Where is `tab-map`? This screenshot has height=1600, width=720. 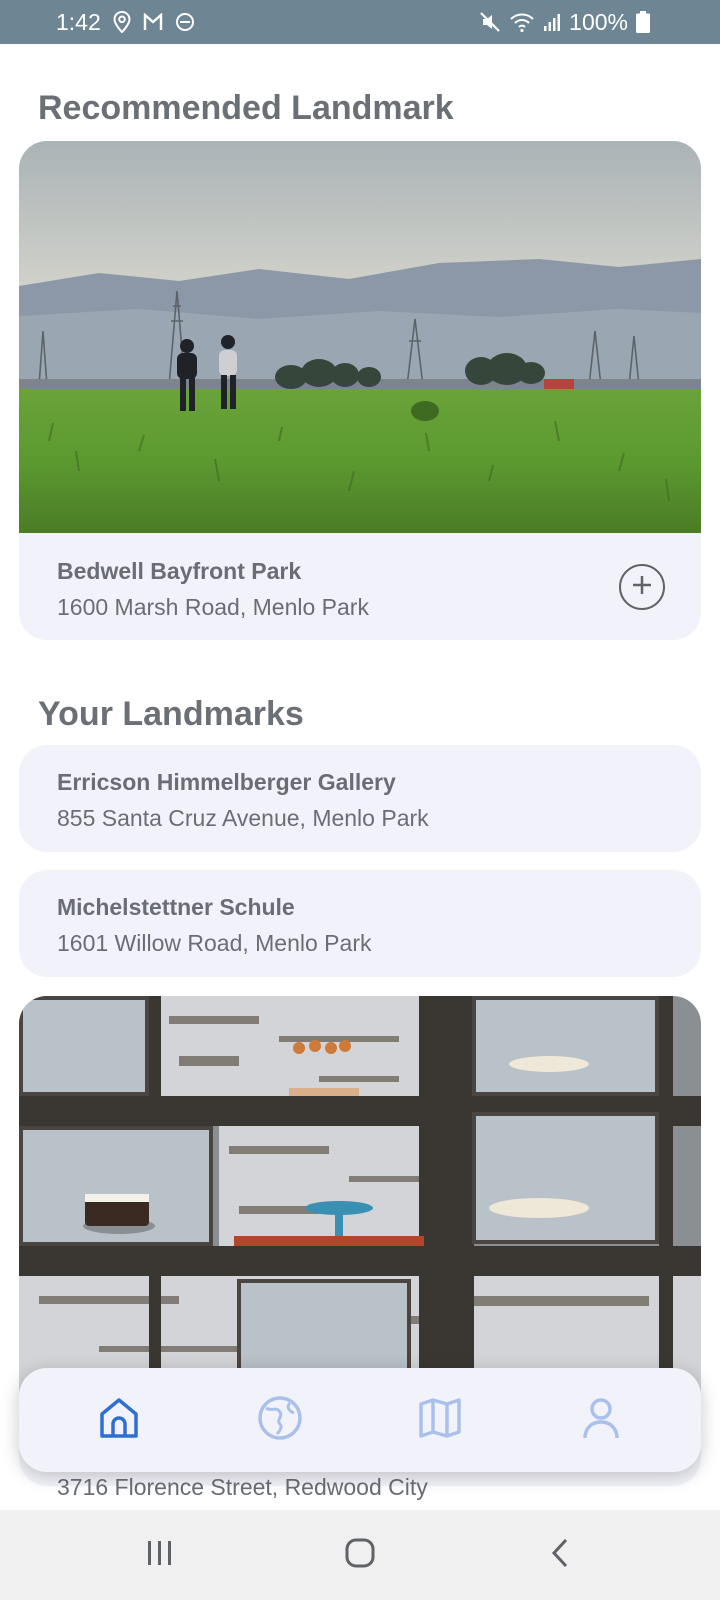 tab-map is located at coordinates (440, 1420).